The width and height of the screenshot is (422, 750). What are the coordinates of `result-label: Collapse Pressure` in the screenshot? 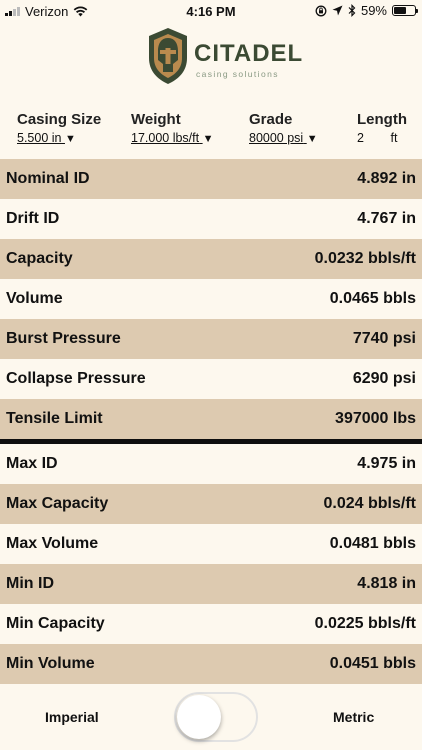 It's located at (76, 378).